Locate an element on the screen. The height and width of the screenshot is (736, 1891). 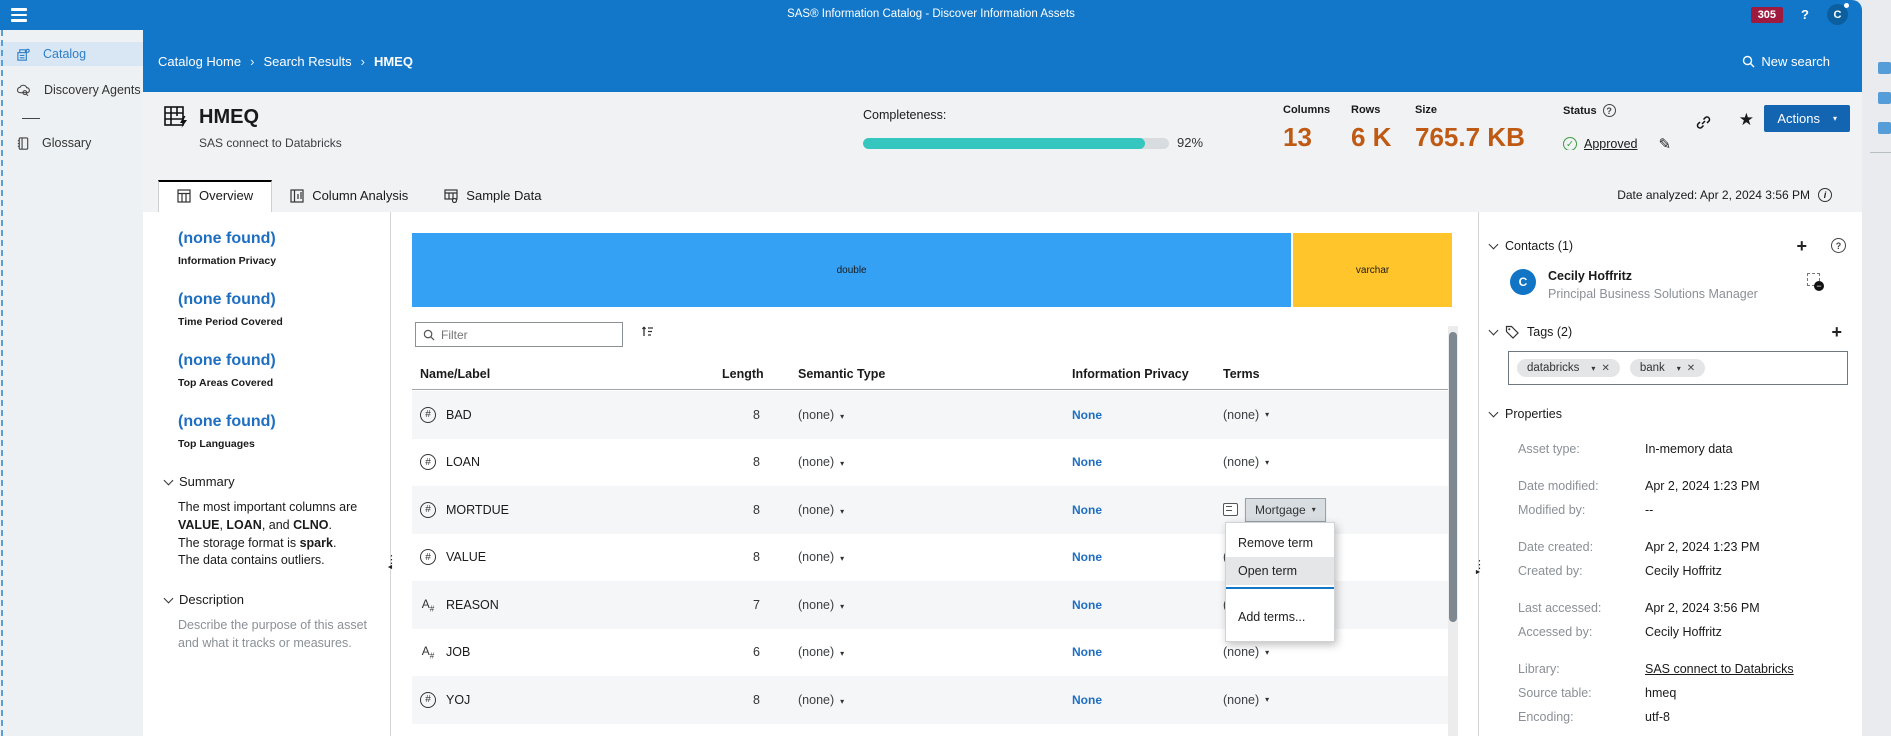
remove-contact-icon is located at coordinates (1815, 282).